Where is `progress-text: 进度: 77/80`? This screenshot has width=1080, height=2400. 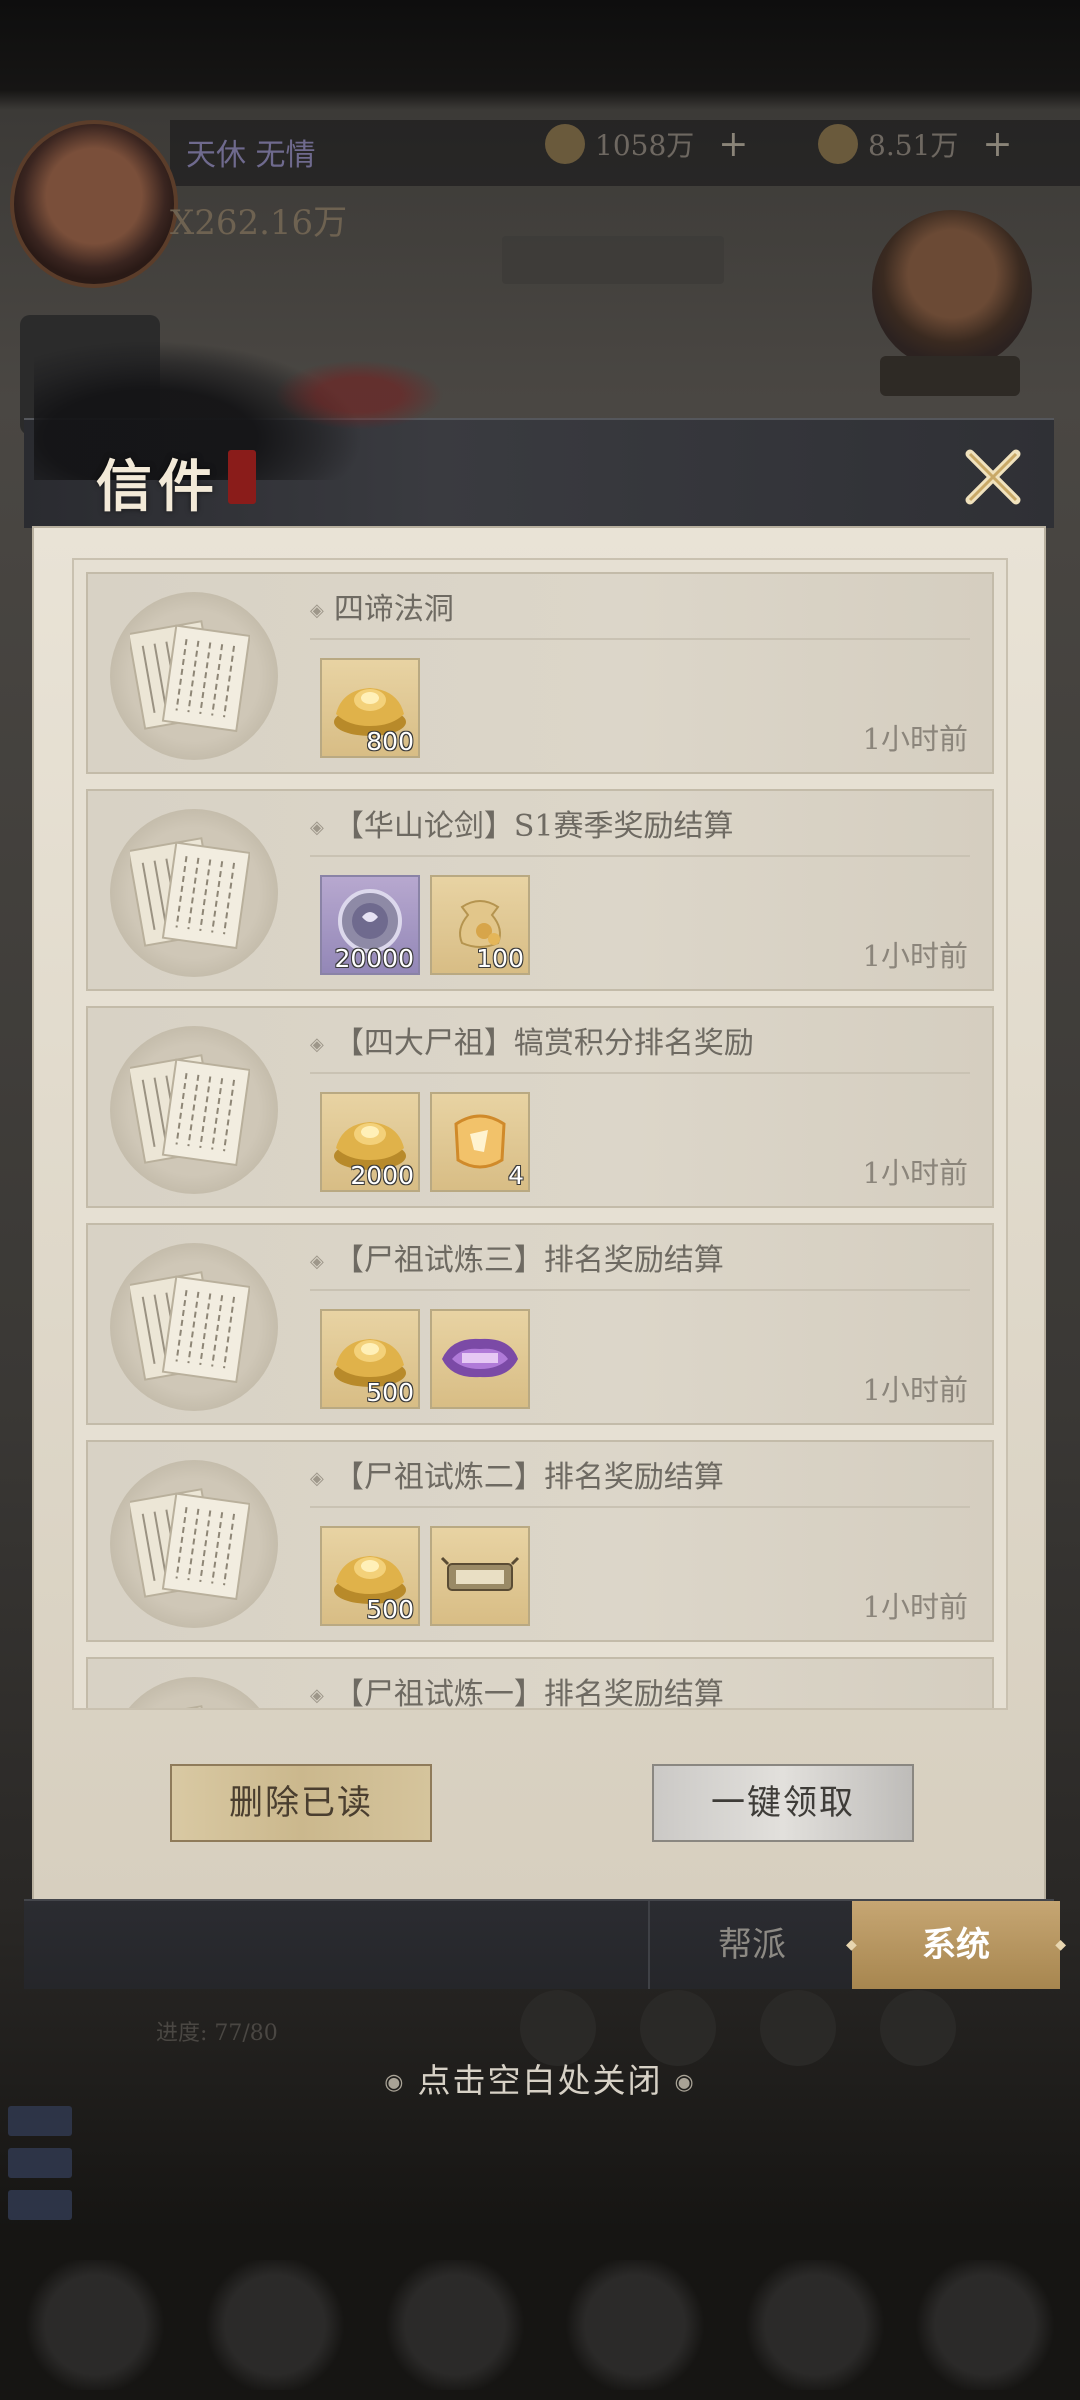
progress-text: 进度: 77/80 is located at coordinates (217, 2033).